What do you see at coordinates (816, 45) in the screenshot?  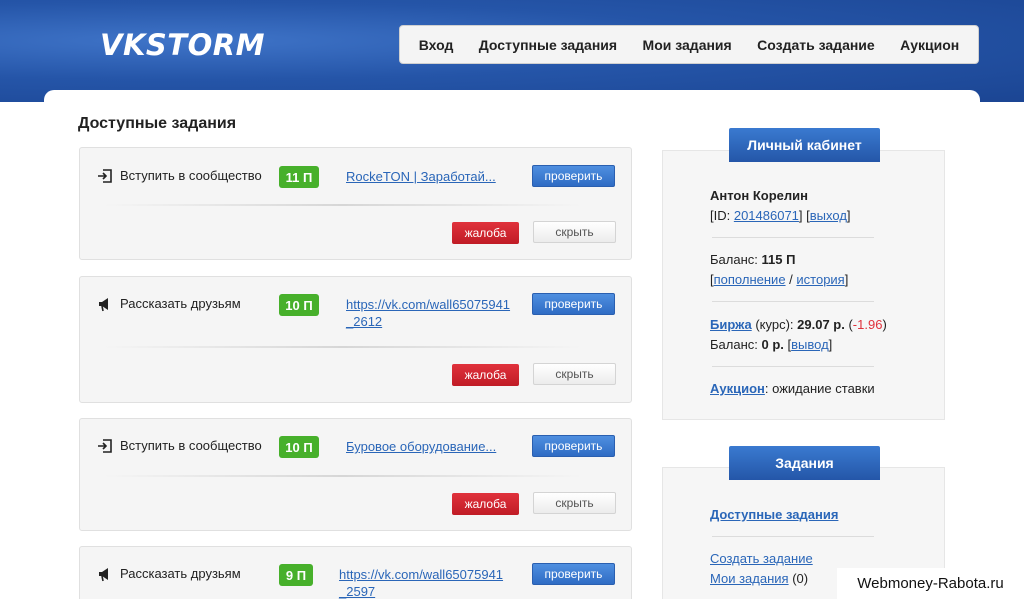 I see `nav-create-task: Создать задание` at bounding box center [816, 45].